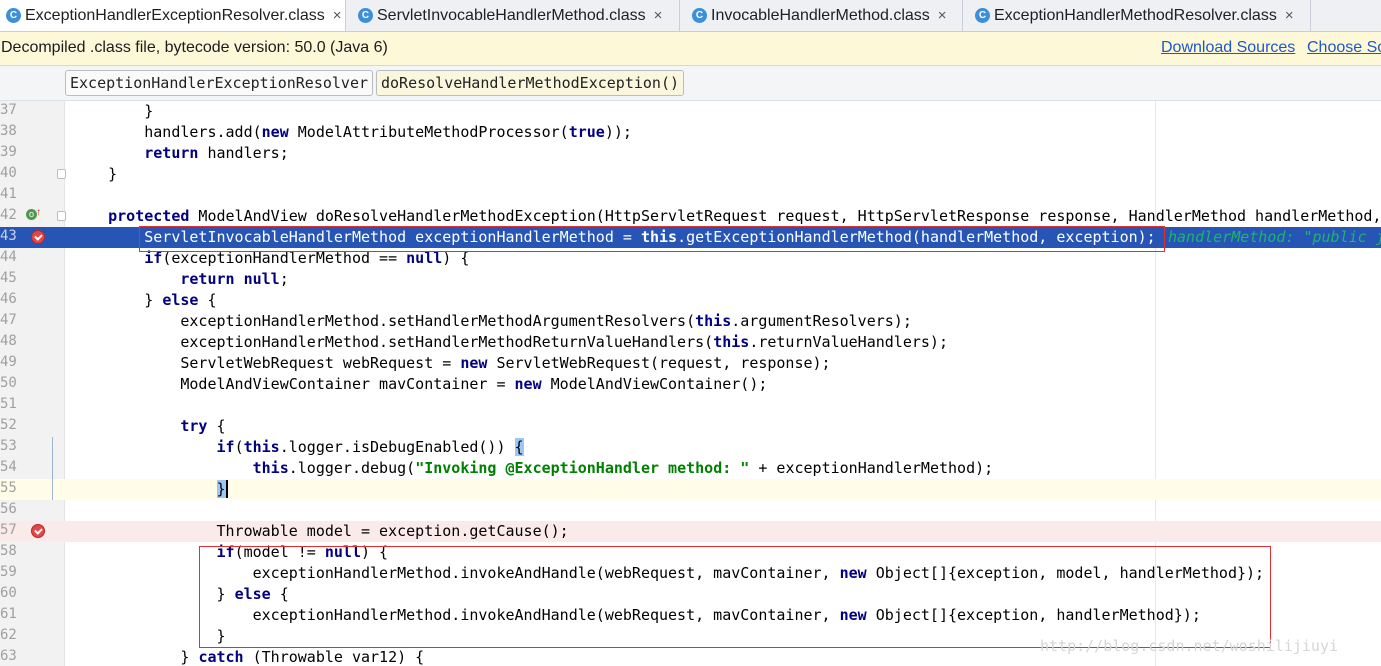 This screenshot has width=1381, height=666. What do you see at coordinates (8, 341) in the screenshot?
I see `line-number: 48` at bounding box center [8, 341].